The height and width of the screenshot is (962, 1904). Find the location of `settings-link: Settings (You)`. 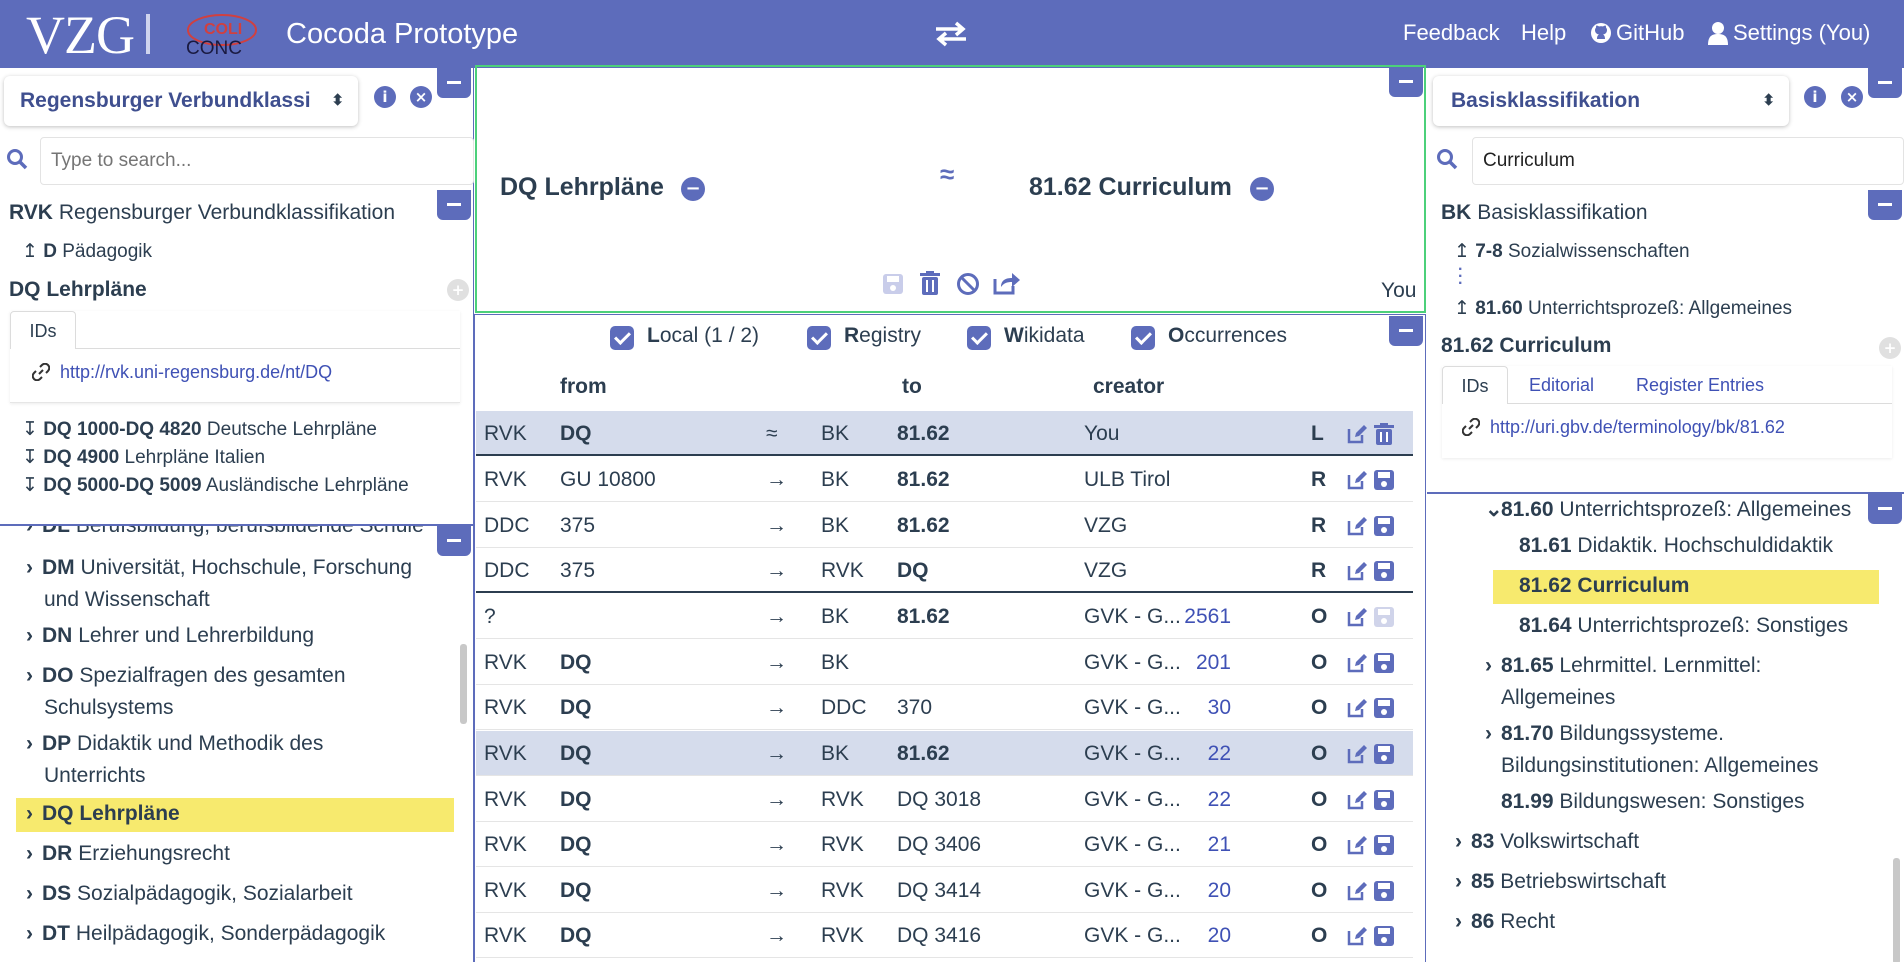

settings-link: Settings (You) is located at coordinates (1801, 33).